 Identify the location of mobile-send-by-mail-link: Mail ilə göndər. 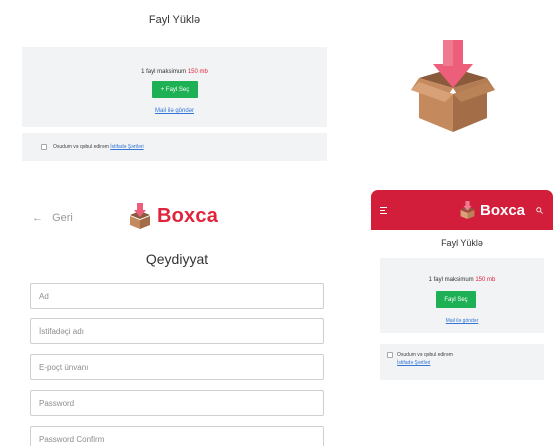
(462, 321).